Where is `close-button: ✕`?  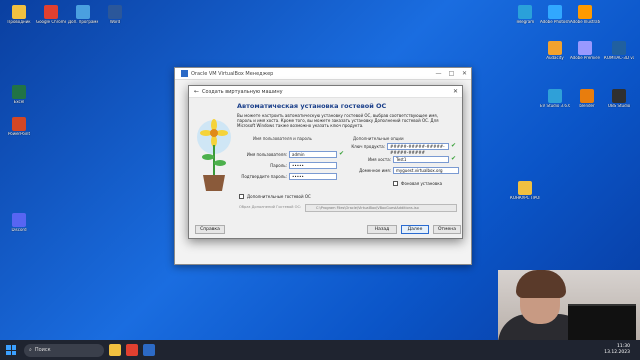
close-button: ✕ is located at coordinates (464, 73).